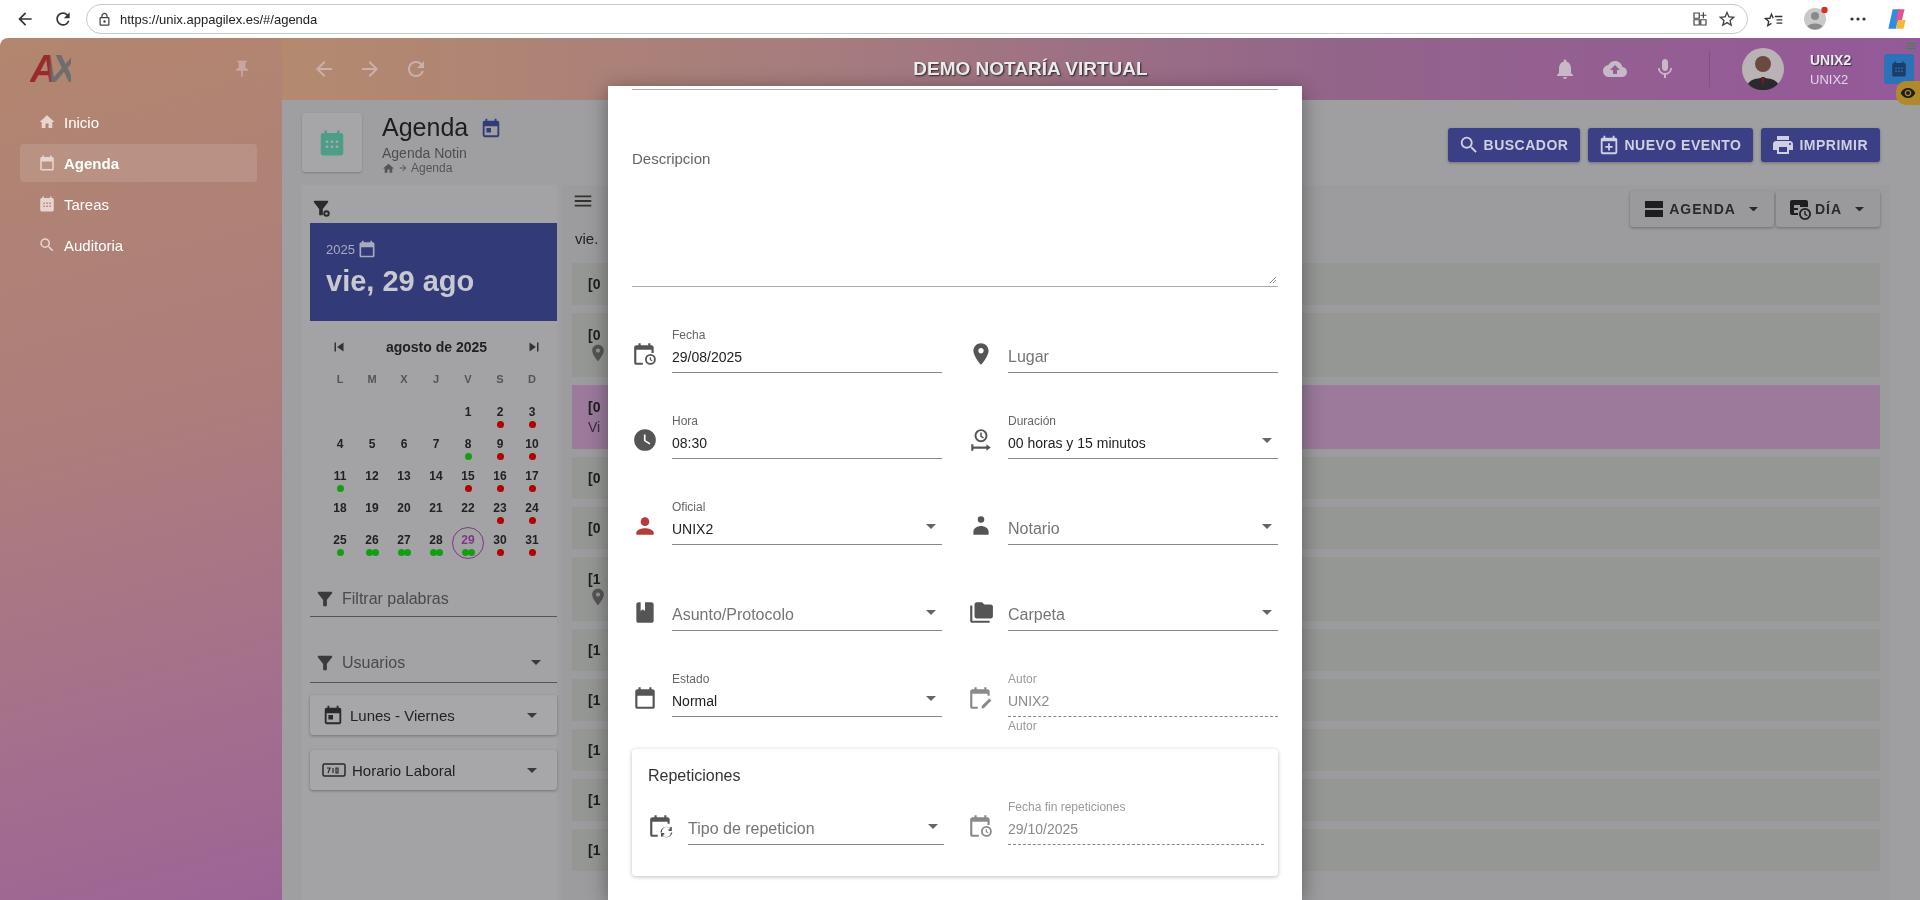 The height and width of the screenshot is (900, 1920). I want to click on visibility-badge, so click(1908, 93).